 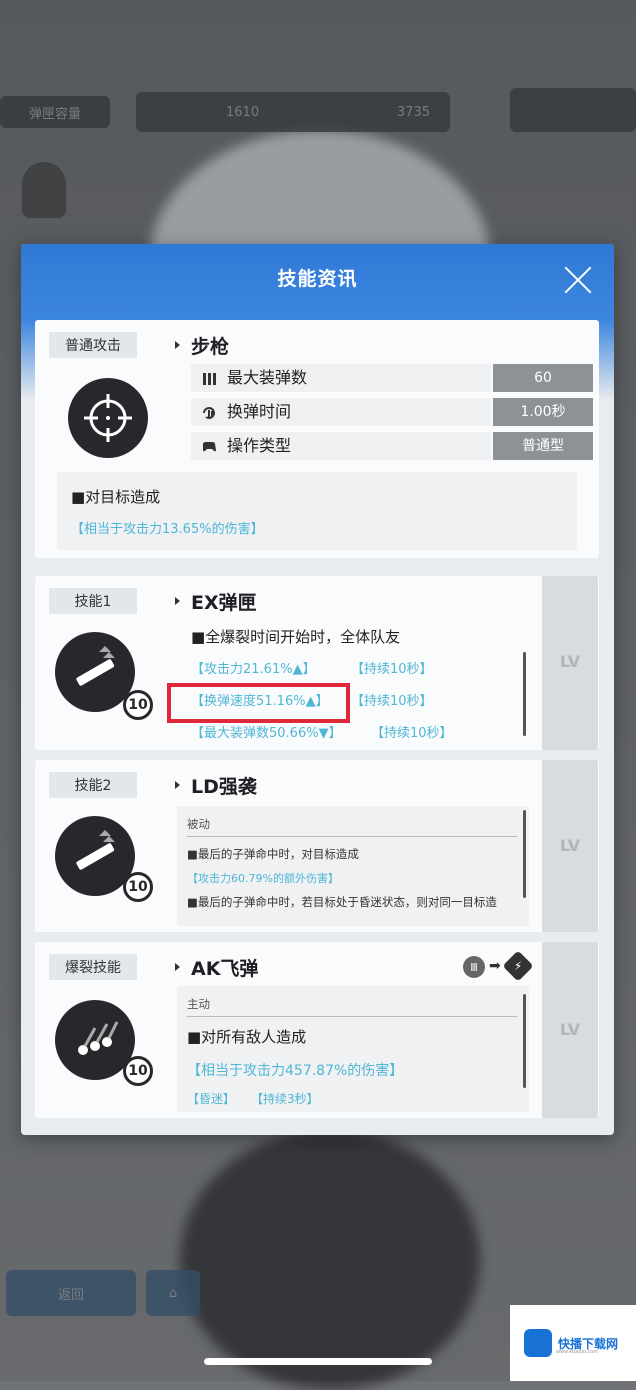 What do you see at coordinates (273, 854) in the screenshot?
I see `skill2-line1: ■最后的子弹命中时，对目标造成` at bounding box center [273, 854].